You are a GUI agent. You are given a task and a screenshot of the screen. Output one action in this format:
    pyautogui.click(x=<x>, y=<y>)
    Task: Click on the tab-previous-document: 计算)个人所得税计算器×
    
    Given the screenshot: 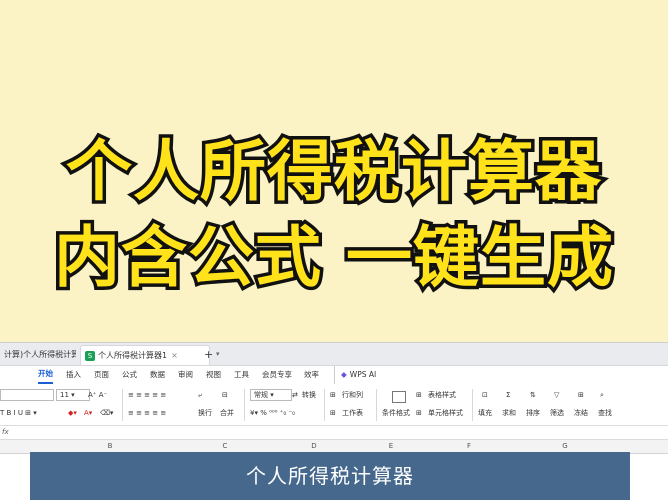 What is the action you would take?
    pyautogui.click(x=38, y=354)
    